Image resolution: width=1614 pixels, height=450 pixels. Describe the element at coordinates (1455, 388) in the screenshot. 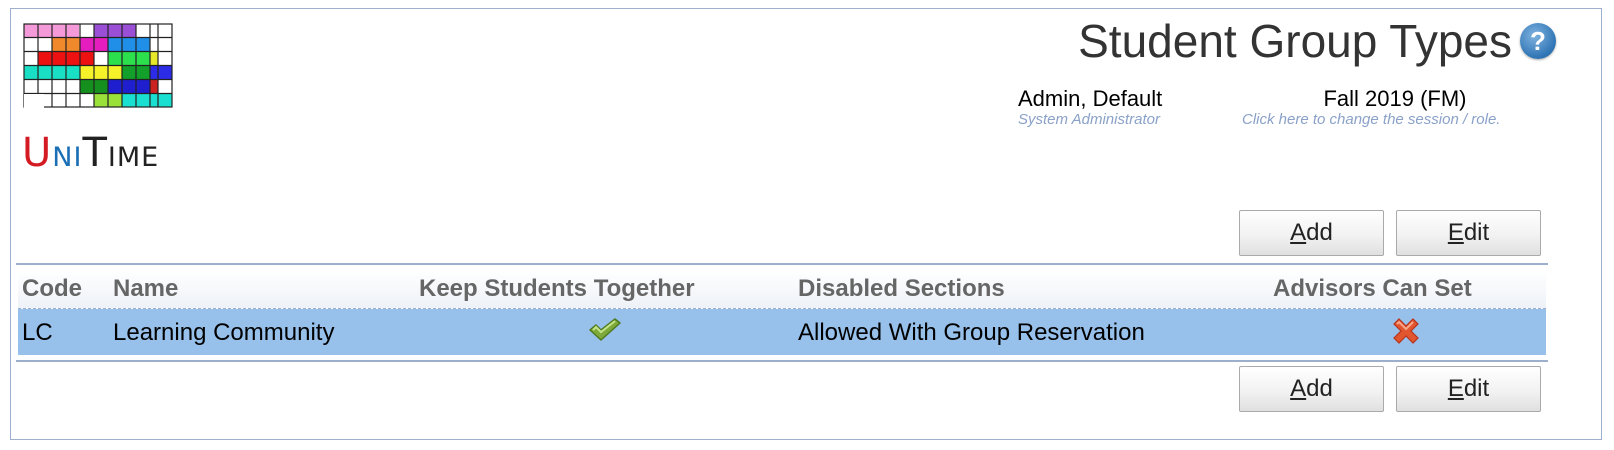

I see `edit-accel-bottom: E` at that location.